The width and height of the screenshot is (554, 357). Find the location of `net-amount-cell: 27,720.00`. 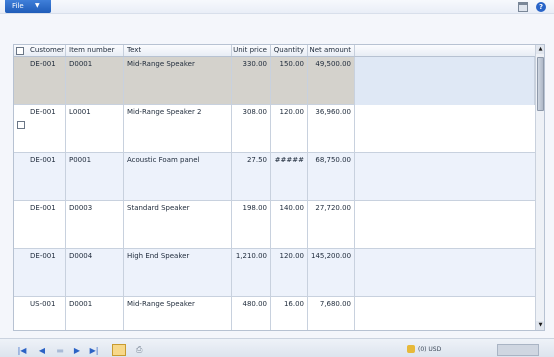

net-amount-cell: 27,720.00 is located at coordinates (331, 225).